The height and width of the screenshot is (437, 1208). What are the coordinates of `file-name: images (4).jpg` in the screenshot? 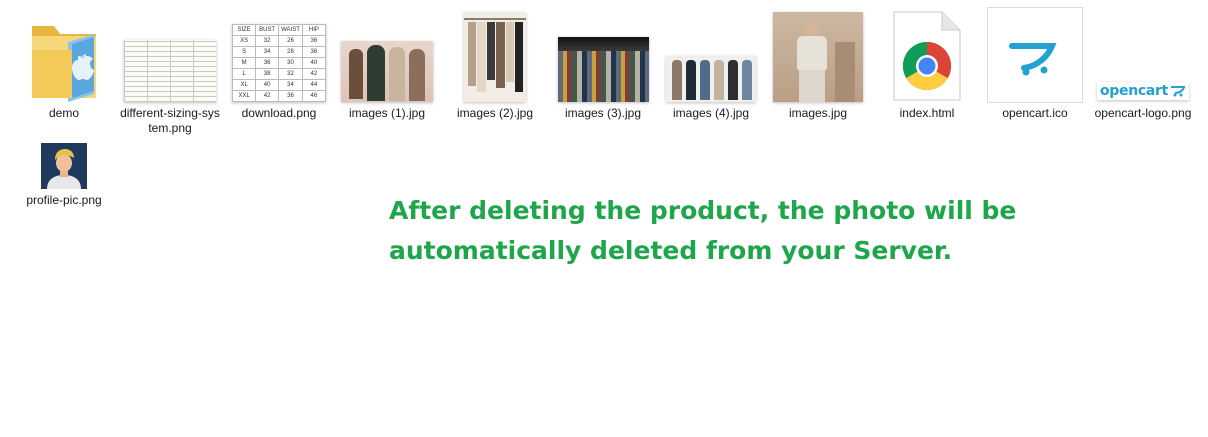 It's located at (711, 113).